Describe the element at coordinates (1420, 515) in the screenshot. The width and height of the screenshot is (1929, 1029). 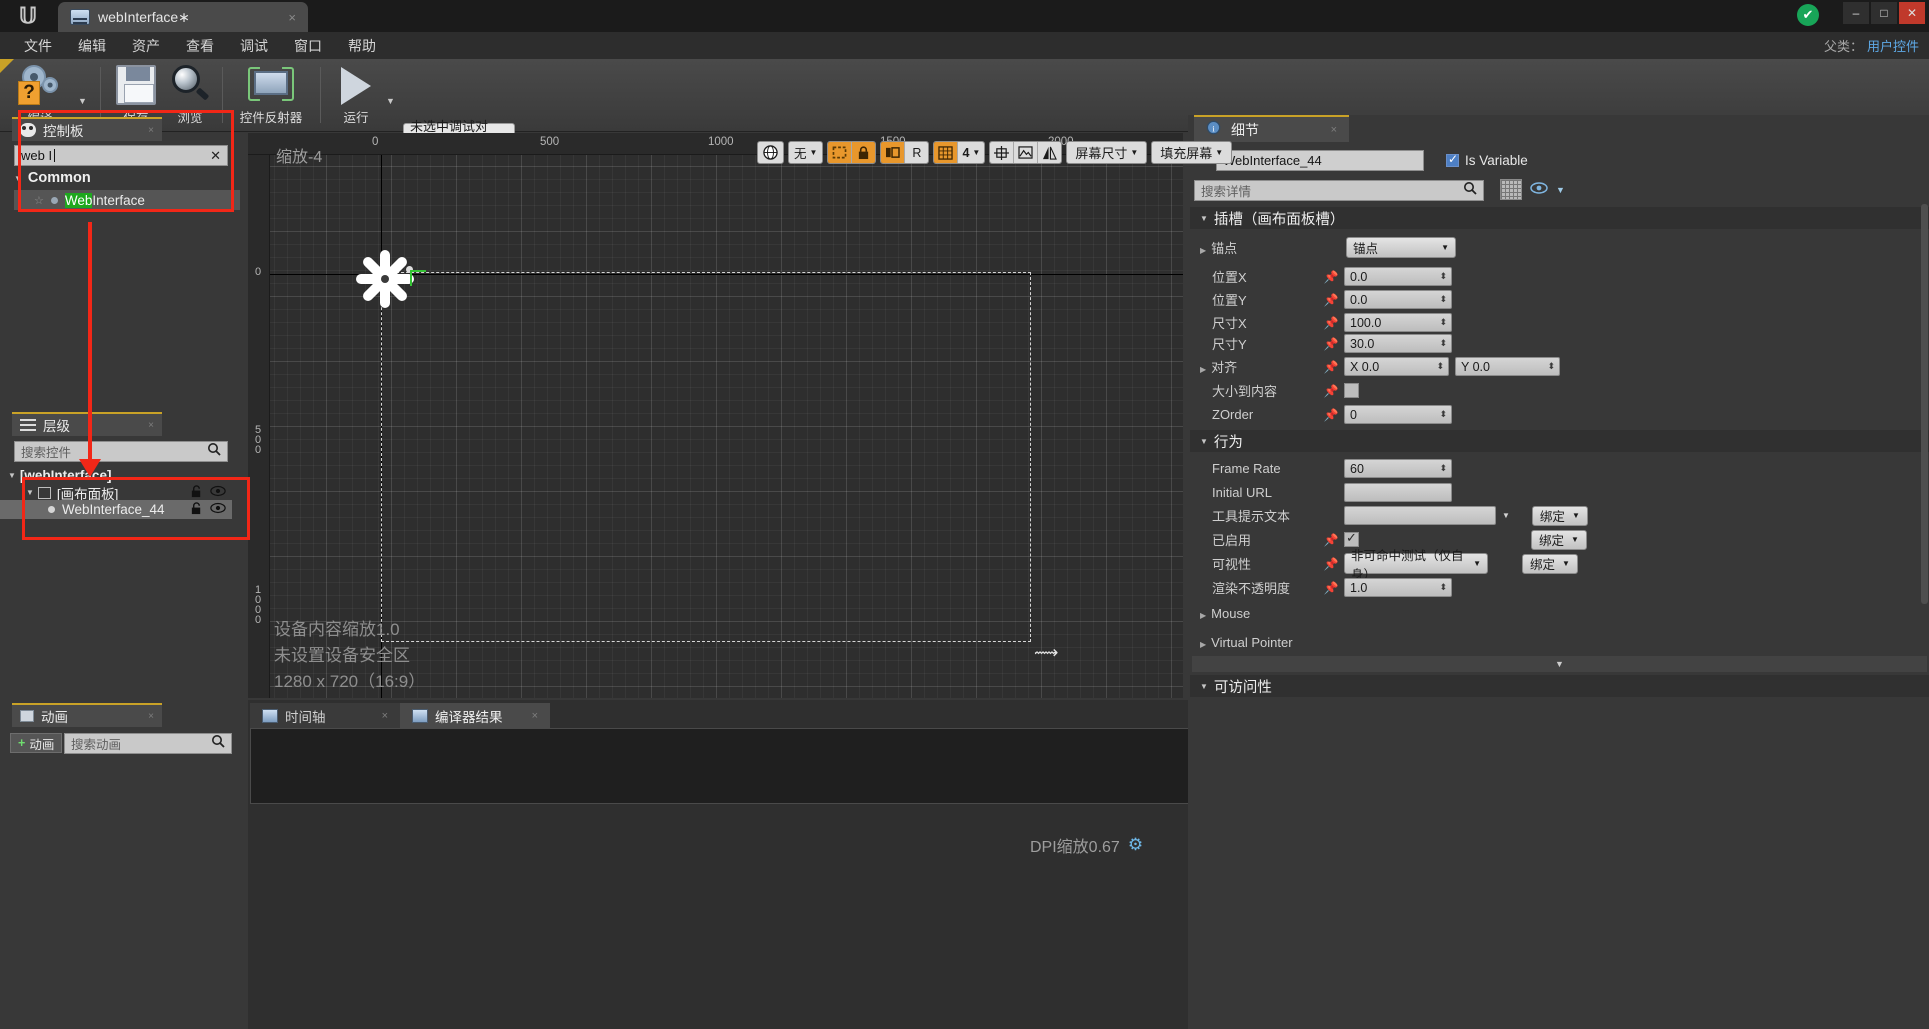
I see `tooltip-text-input` at that location.